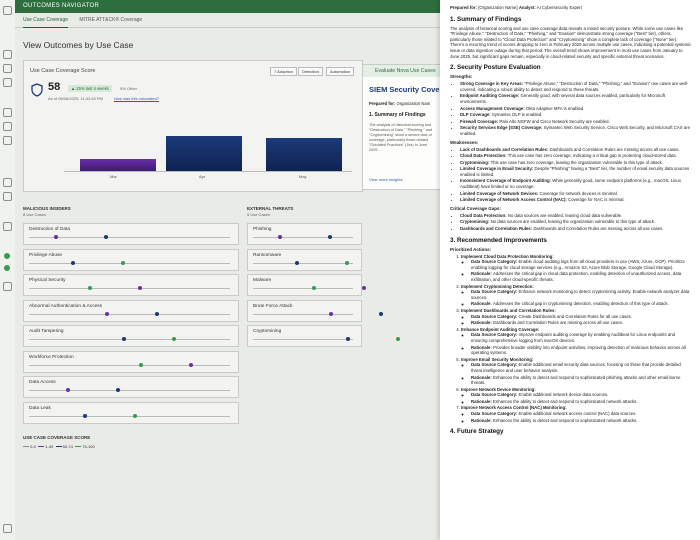 Image resolution: width=700 pixels, height=540 pixels. I want to click on external-use-case-tile: Ransomware, so click(304, 259).